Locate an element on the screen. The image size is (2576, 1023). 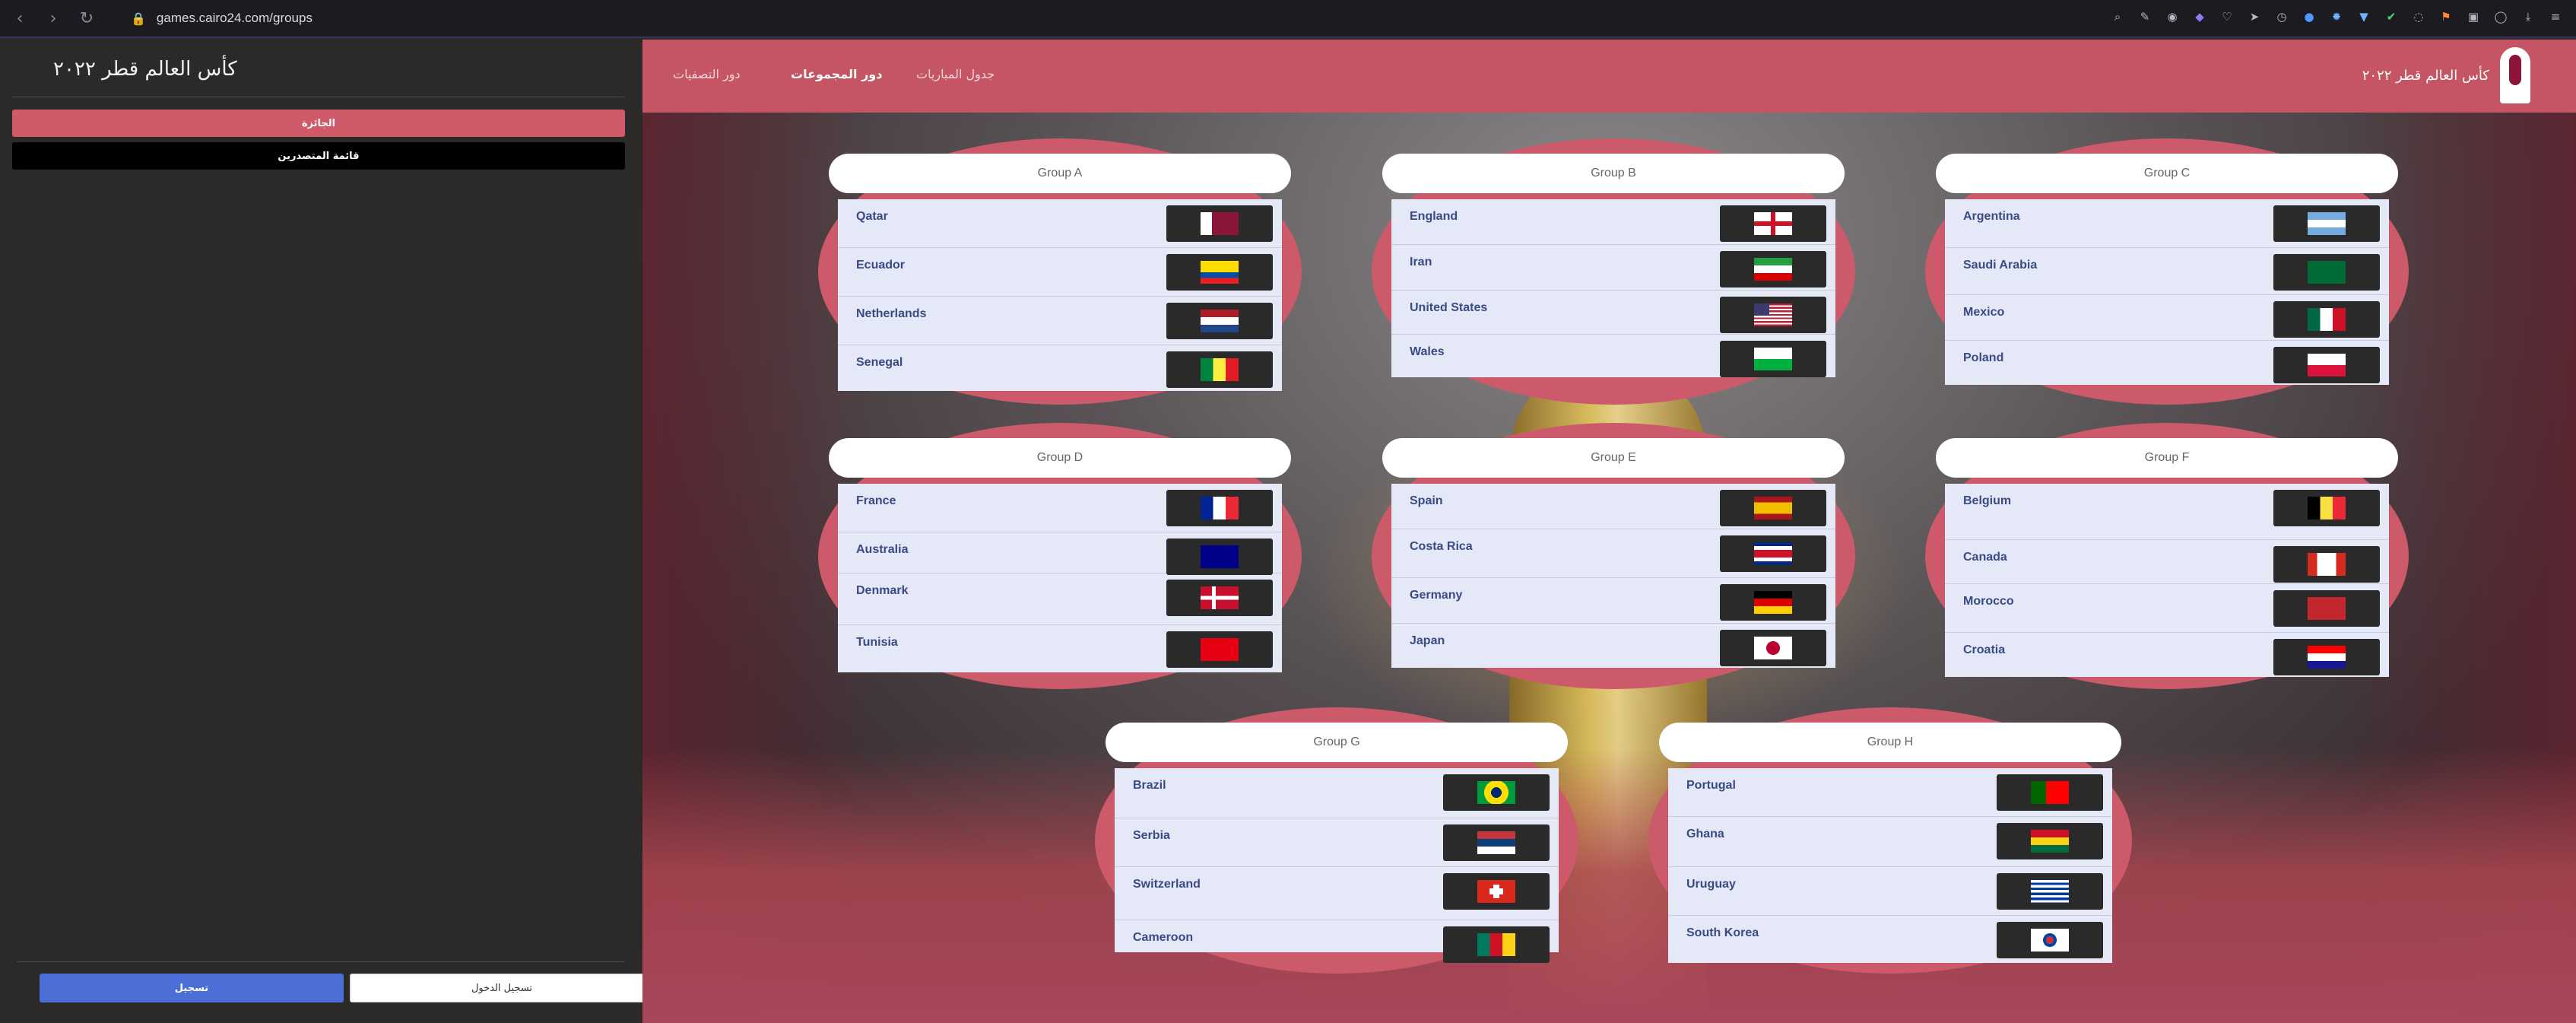
team-row: Belgium is located at coordinates (2167, 512).